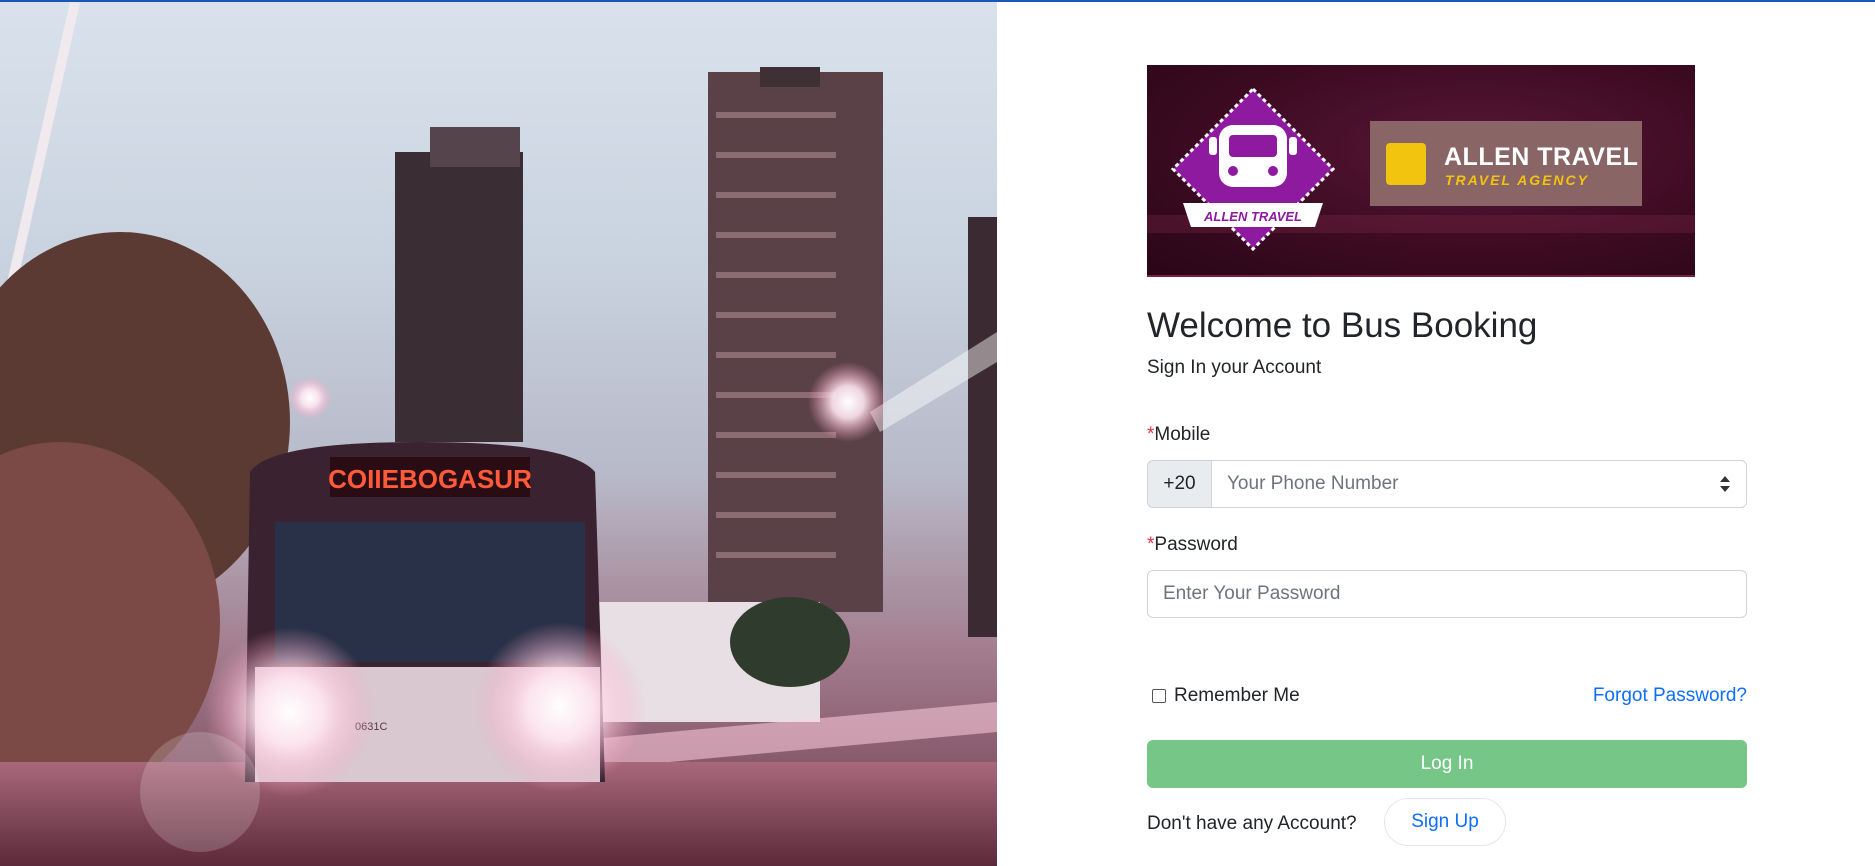 This screenshot has height=866, width=1875. Describe the element at coordinates (1725, 484) in the screenshot. I see `number-spinner-icon` at that location.